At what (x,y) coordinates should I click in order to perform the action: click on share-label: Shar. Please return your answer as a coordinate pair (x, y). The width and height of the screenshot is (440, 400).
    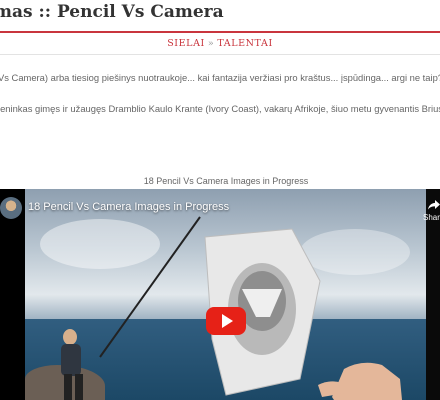
    Looking at the image, I should click on (431, 217).